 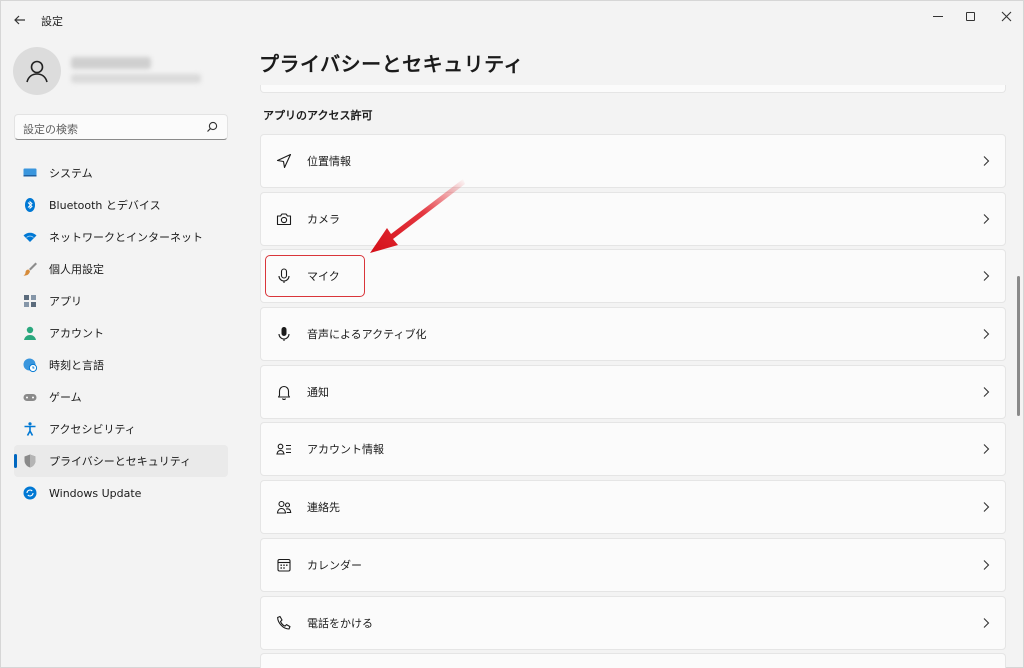 What do you see at coordinates (391, 64) in the screenshot?
I see `page-title: プライバシーとセキュリティ` at bounding box center [391, 64].